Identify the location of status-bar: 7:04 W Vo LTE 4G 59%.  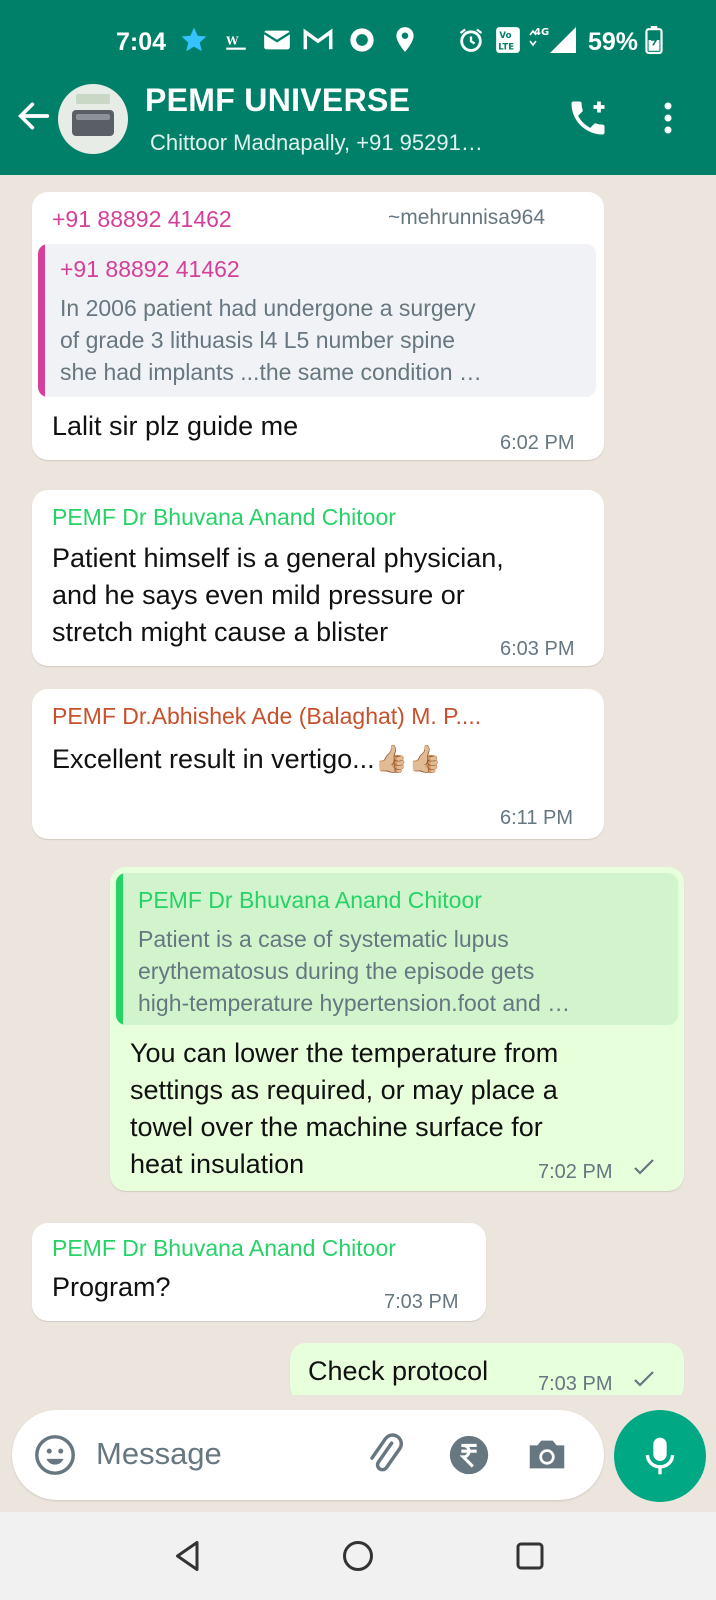
(358, 39).